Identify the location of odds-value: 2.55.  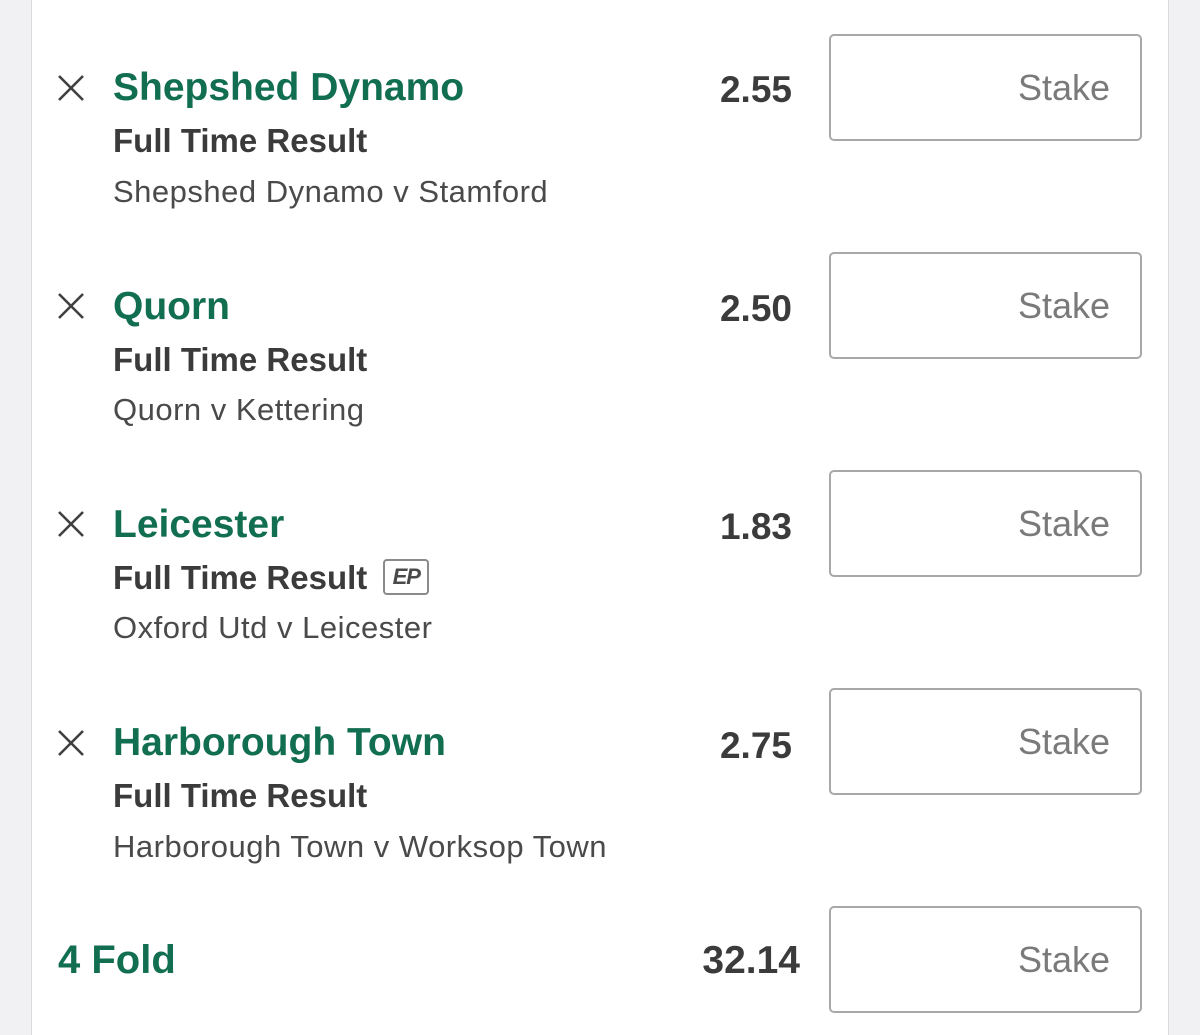
(755, 89).